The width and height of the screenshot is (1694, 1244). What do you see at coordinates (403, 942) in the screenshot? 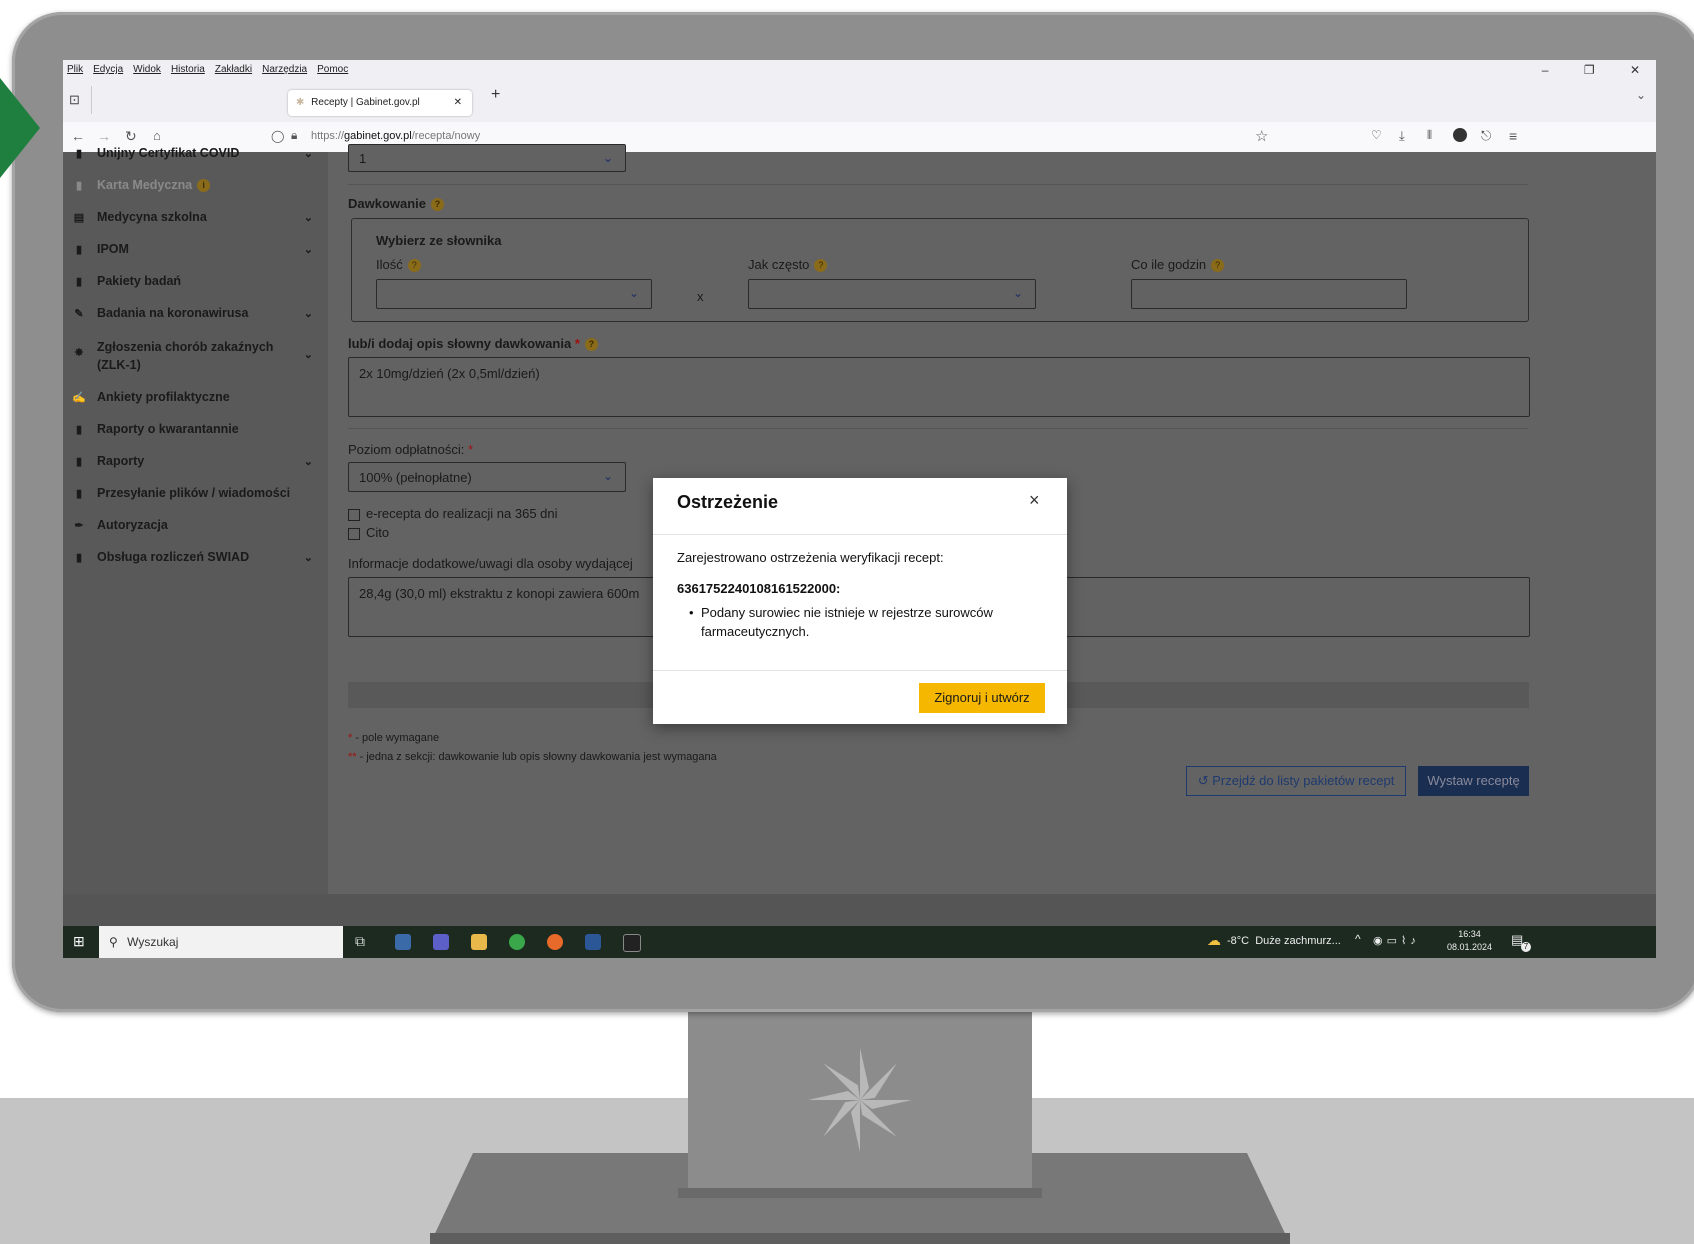
I see `calculator-icon` at bounding box center [403, 942].